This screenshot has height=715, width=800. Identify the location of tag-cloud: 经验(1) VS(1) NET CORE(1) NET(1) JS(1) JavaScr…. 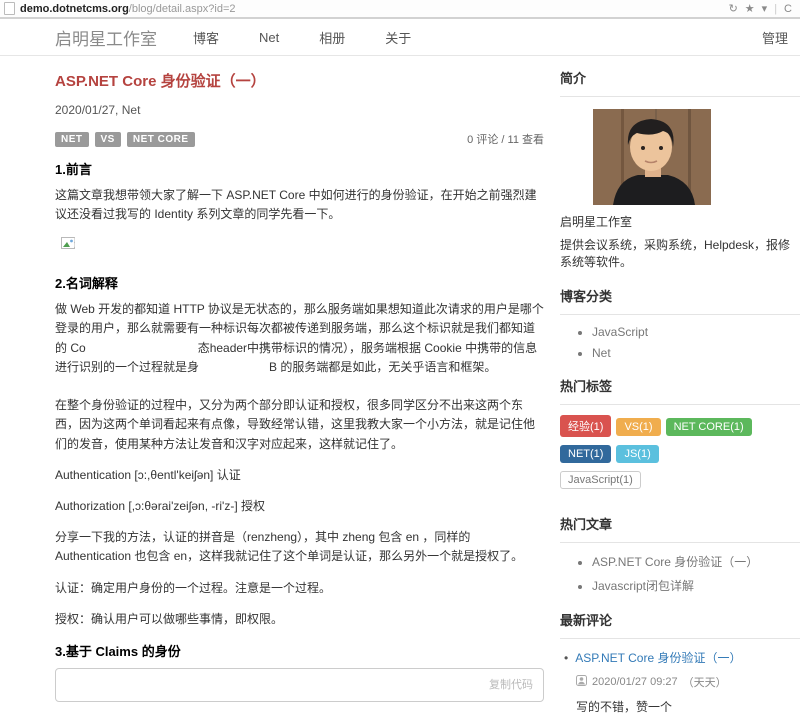
(680, 451).